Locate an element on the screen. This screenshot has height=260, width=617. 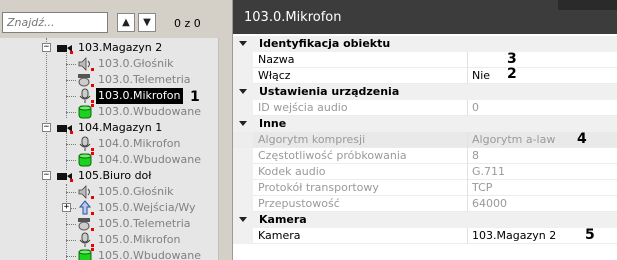
property-row-kodek: Kodek audio G.711 is located at coordinates (425, 172).